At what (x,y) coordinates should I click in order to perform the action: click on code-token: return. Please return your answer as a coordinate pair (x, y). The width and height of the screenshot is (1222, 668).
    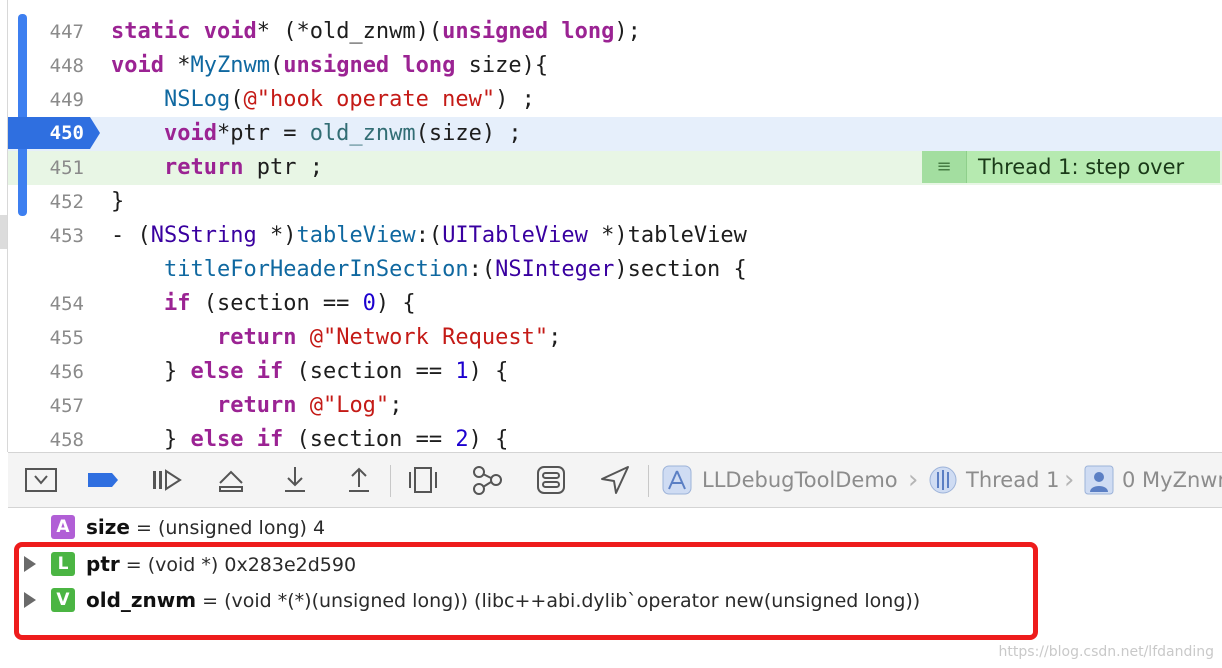
    Looking at the image, I should click on (256, 337).